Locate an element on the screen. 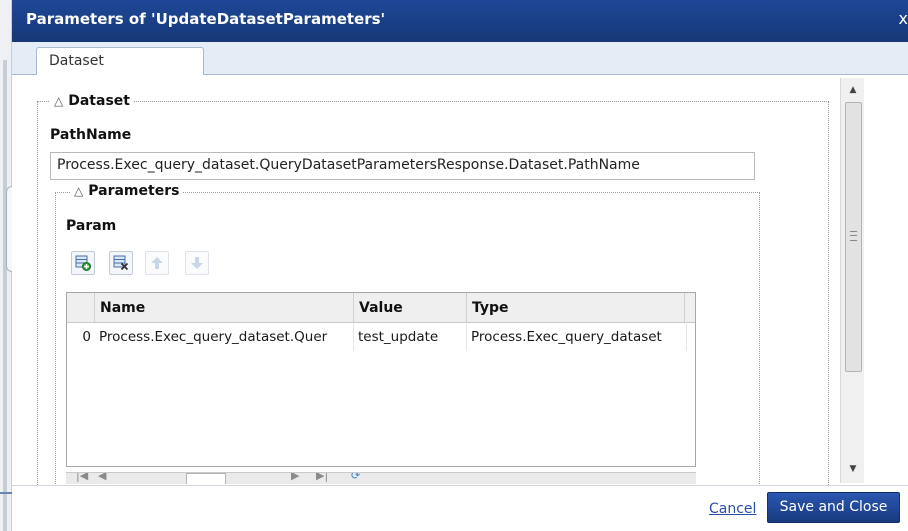 The height and width of the screenshot is (531, 908). cell-type: Process.Exec_query_dataset is located at coordinates (577, 337).